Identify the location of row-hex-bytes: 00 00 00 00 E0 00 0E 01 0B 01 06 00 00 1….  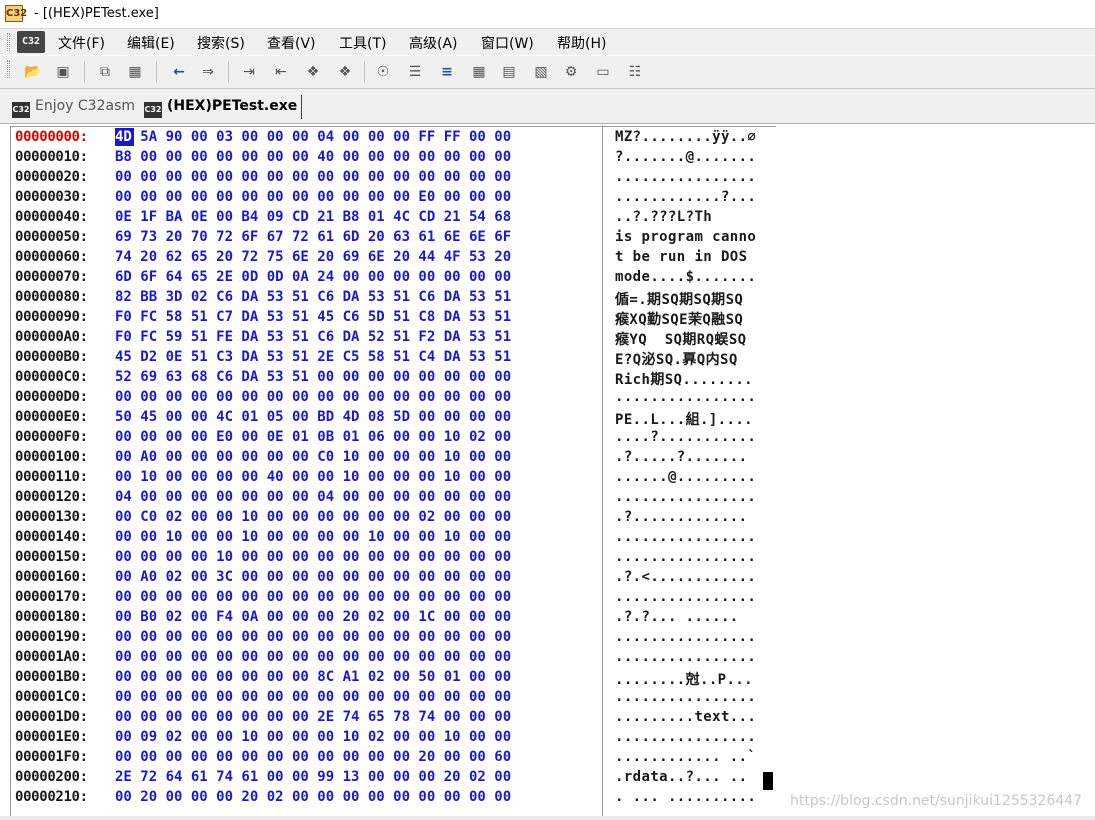
(313, 437).